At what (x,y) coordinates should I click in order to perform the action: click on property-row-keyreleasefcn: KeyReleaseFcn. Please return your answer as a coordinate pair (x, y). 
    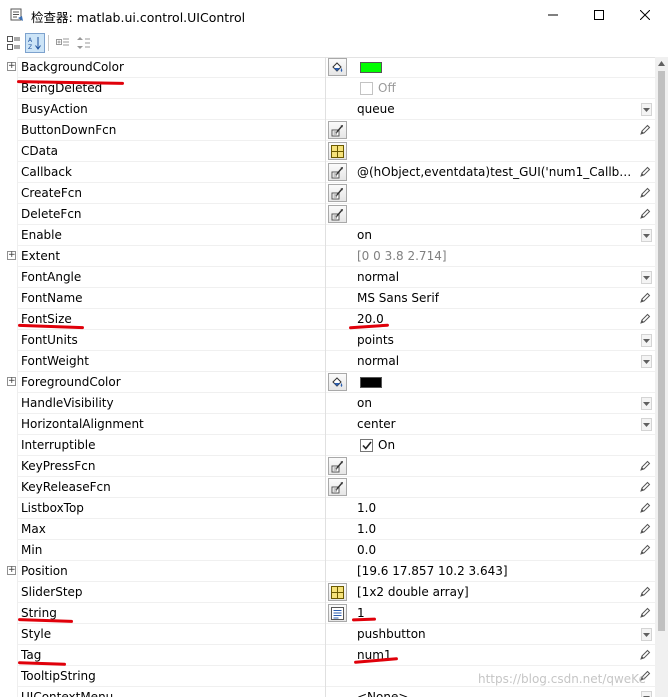
    Looking at the image, I should click on (327, 487).